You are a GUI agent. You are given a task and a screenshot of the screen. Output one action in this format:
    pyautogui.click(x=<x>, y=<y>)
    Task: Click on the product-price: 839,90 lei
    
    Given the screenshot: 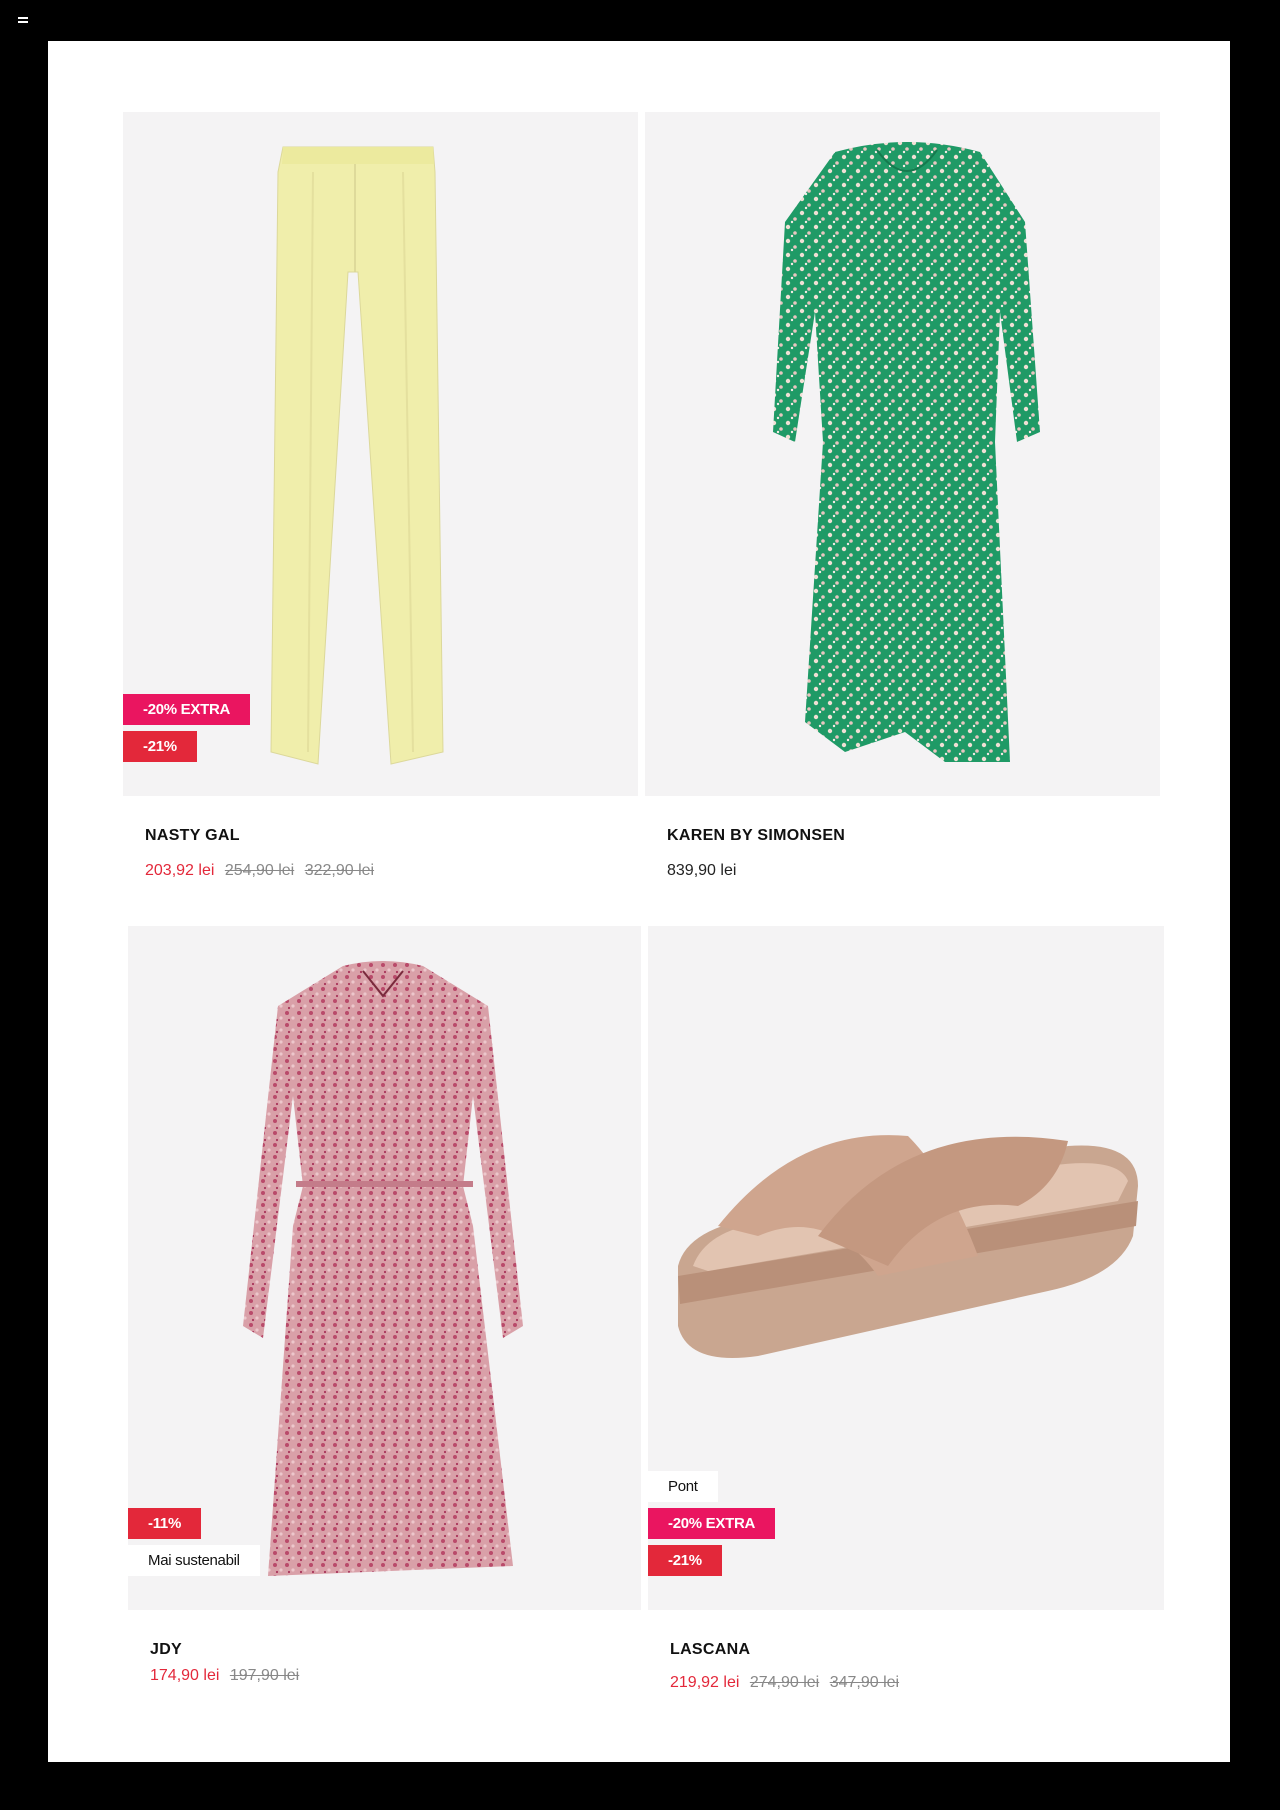 What is the action you would take?
    pyautogui.click(x=701, y=871)
    